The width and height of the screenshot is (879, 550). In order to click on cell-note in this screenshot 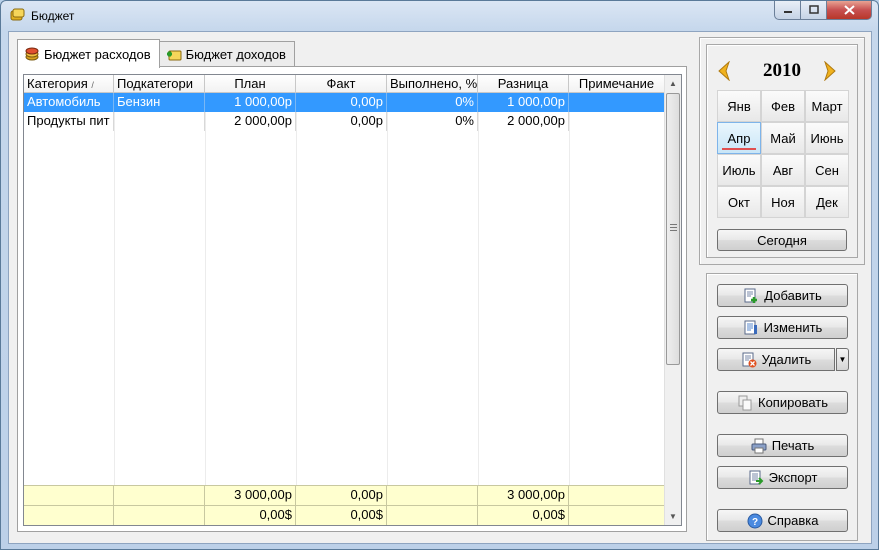, I will do `click(617, 102)`.